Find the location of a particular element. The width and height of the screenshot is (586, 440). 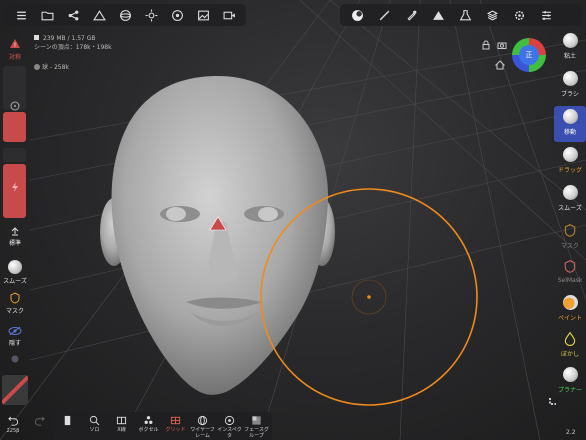

drag-brush-icon is located at coordinates (570, 154).